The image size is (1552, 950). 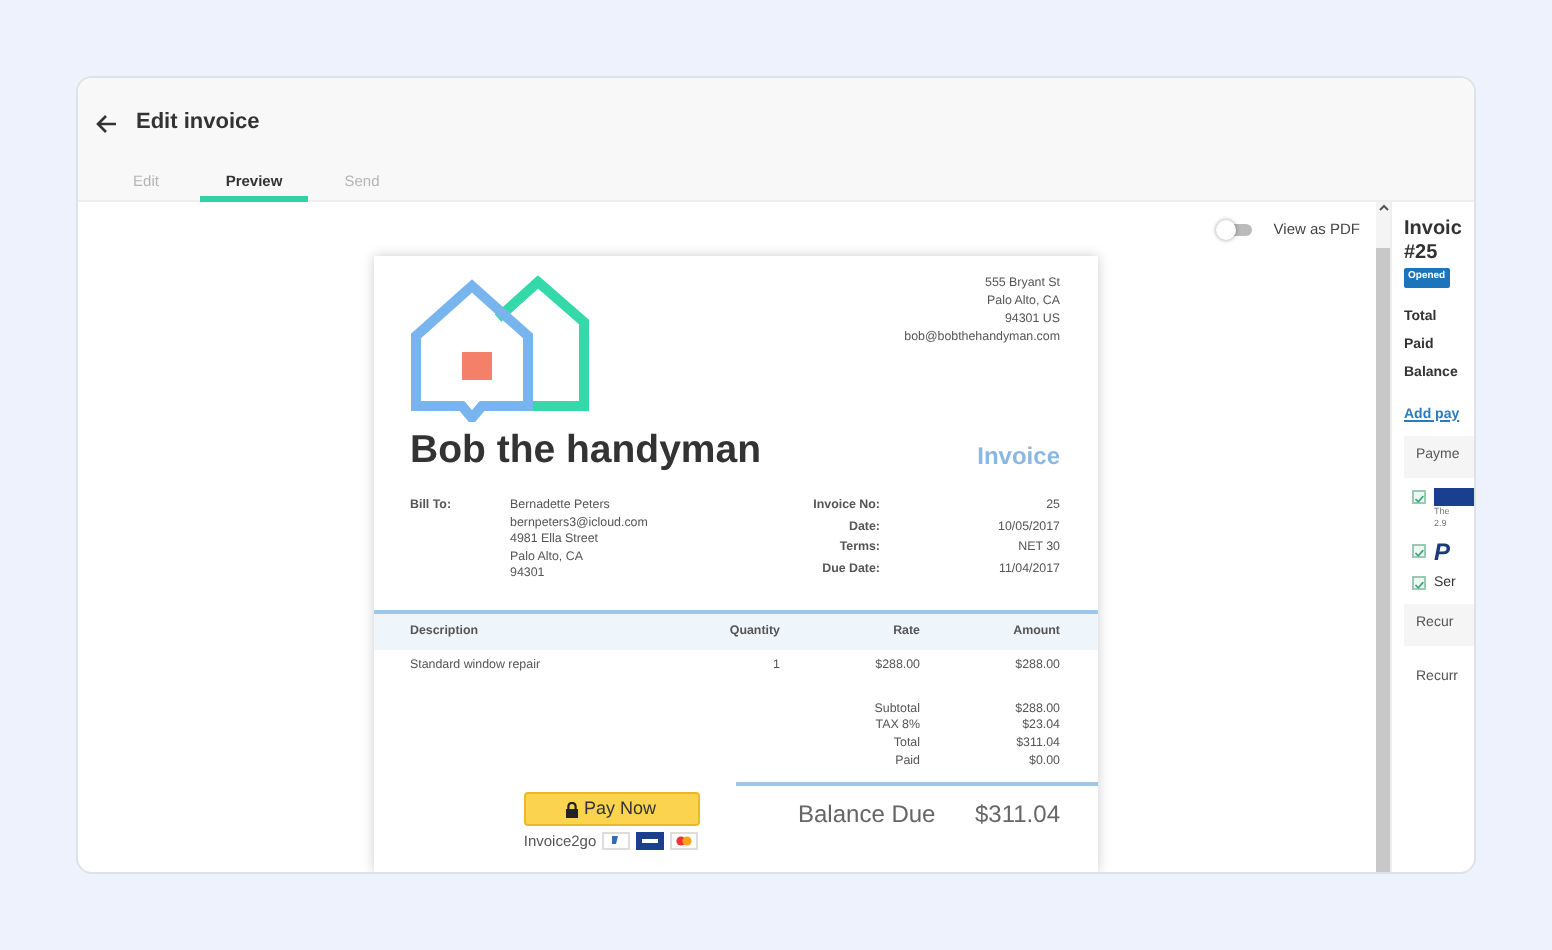 What do you see at coordinates (684, 841) in the screenshot?
I see `mastercard-icon` at bounding box center [684, 841].